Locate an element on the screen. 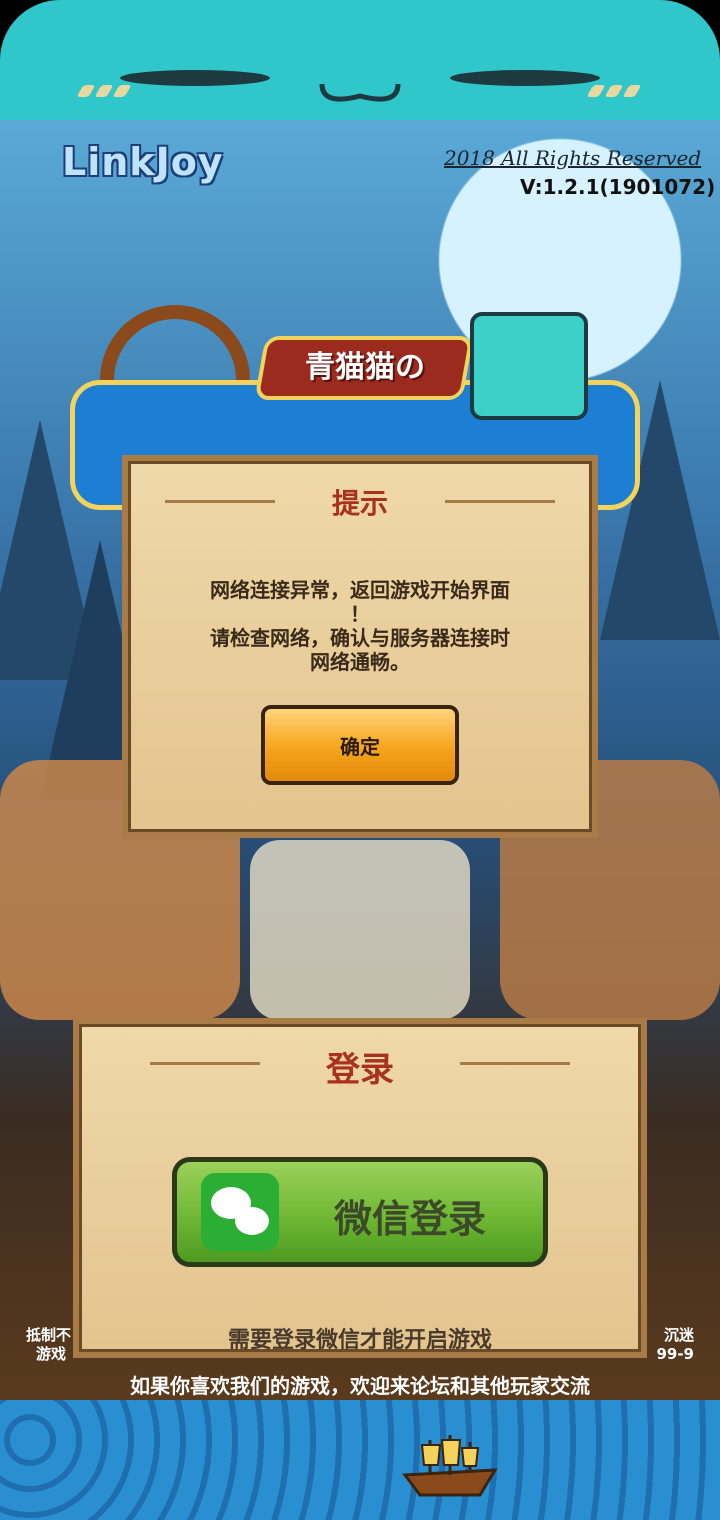 The height and width of the screenshot is (1520, 720). copyright-text: 2018 All Rights Reserved is located at coordinates (573, 158).